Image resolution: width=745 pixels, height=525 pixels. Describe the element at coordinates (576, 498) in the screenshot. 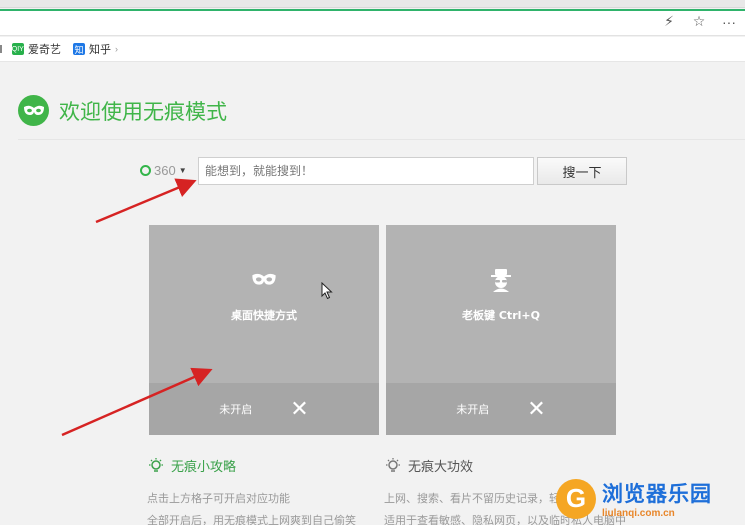

I see `watermark-logo-icon: G` at that location.